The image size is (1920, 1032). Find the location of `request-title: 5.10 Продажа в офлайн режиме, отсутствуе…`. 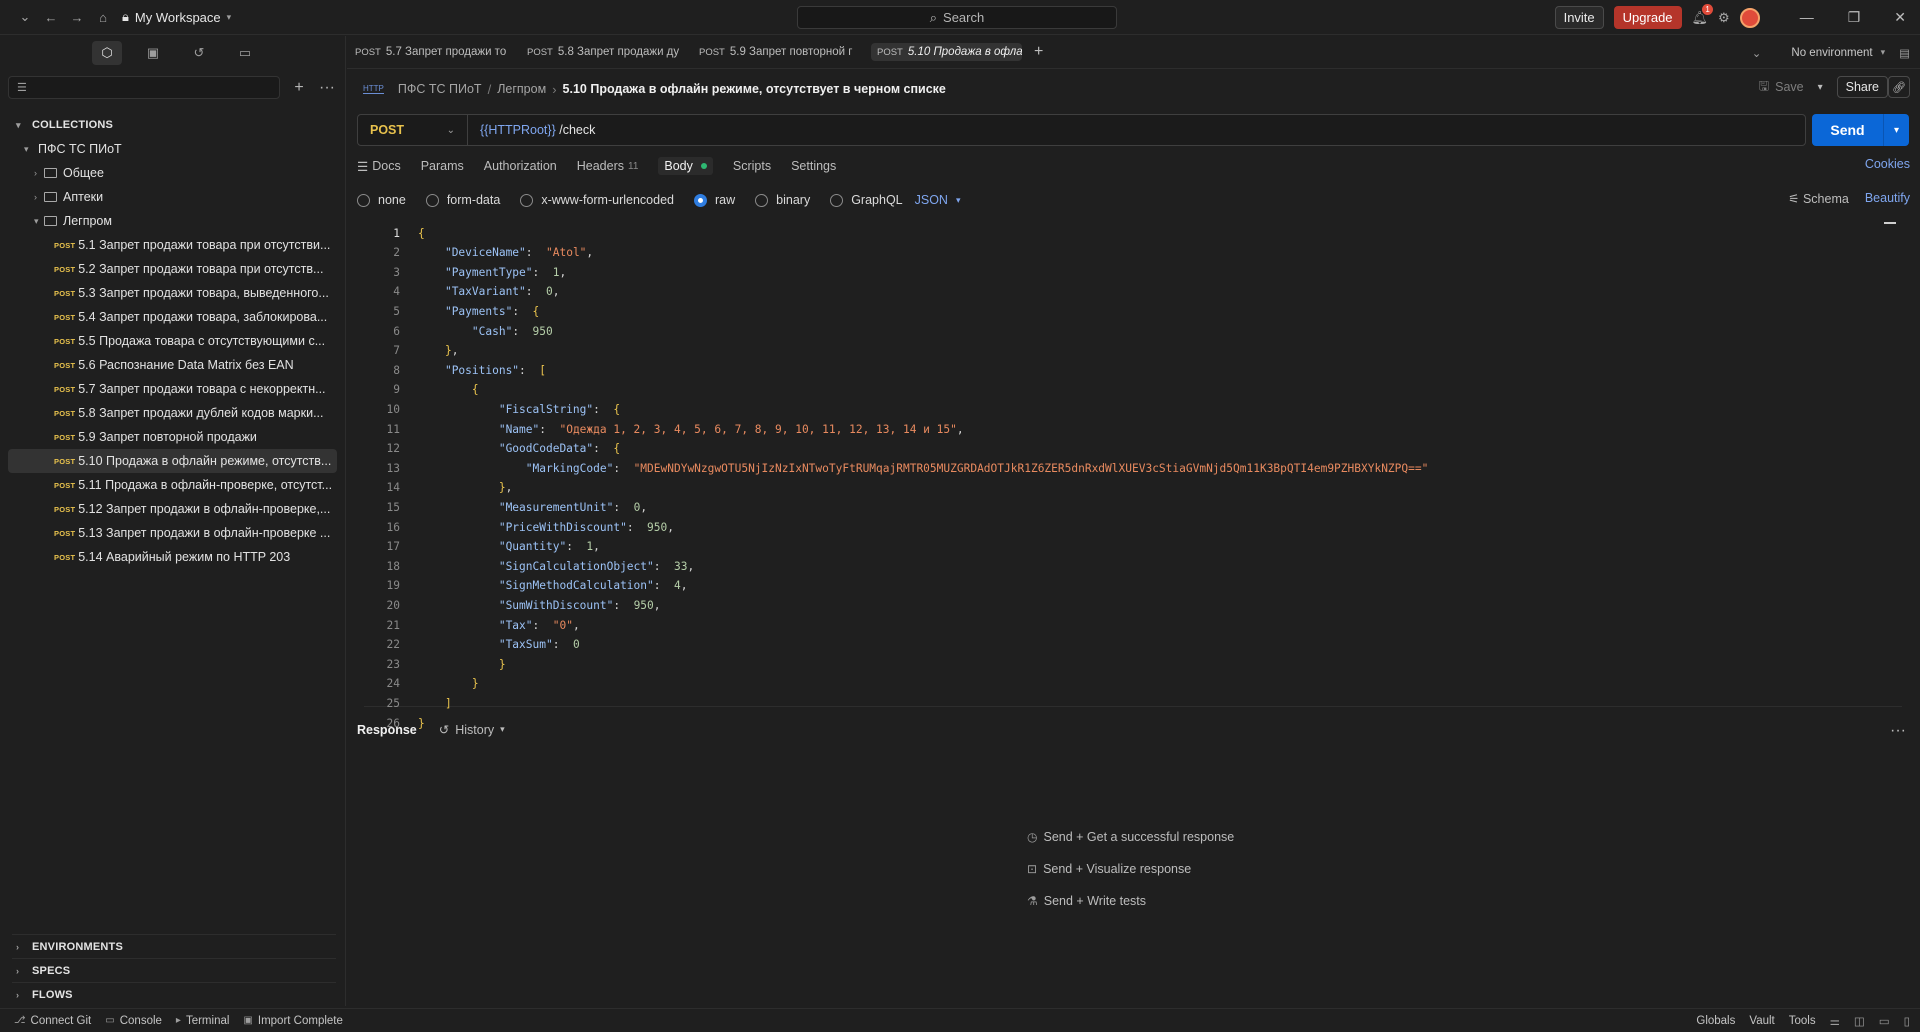

request-title: 5.10 Продажа в офлайн режиме, отсутствуе… is located at coordinates (754, 89).